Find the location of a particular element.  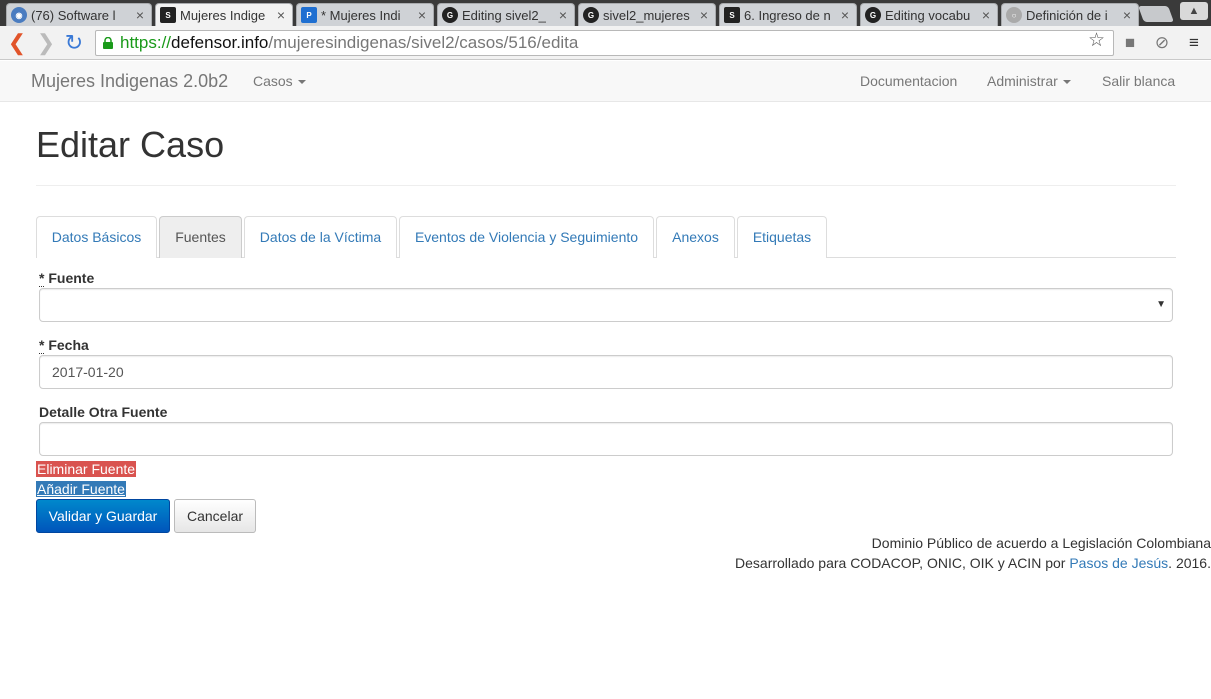

back-icon: ❮ is located at coordinates (17, 43).